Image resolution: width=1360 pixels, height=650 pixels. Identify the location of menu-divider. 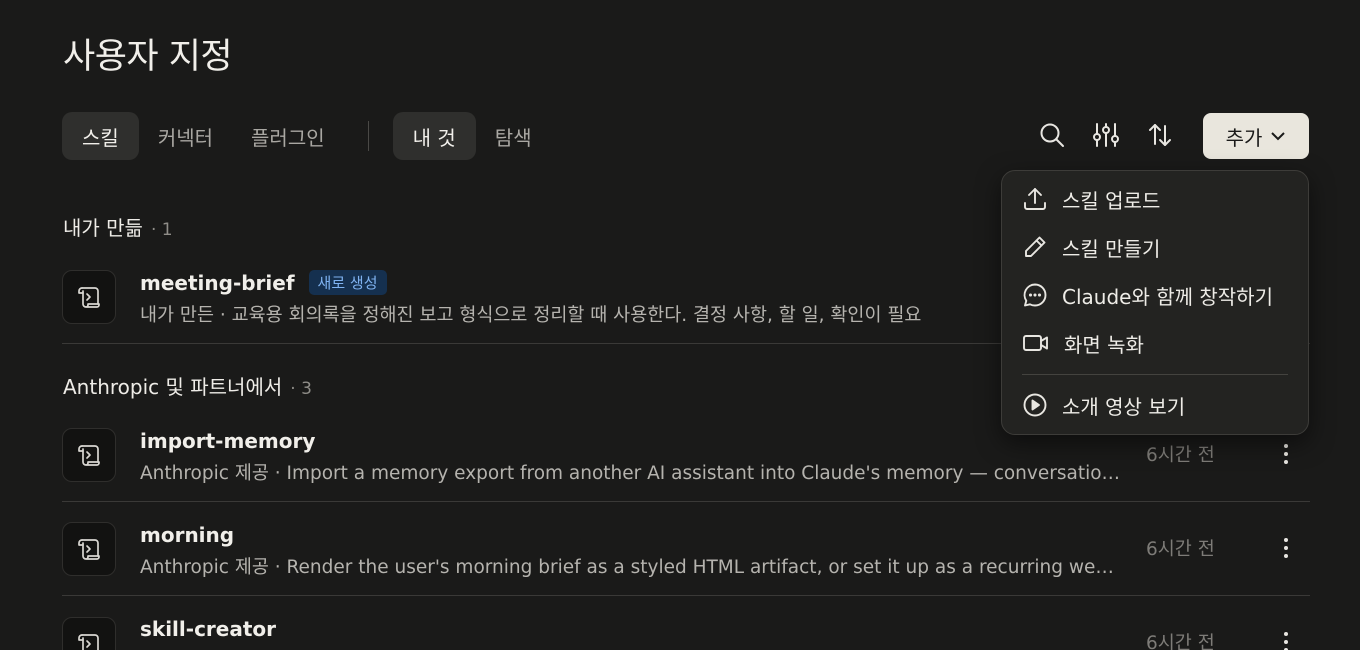
(1155, 374).